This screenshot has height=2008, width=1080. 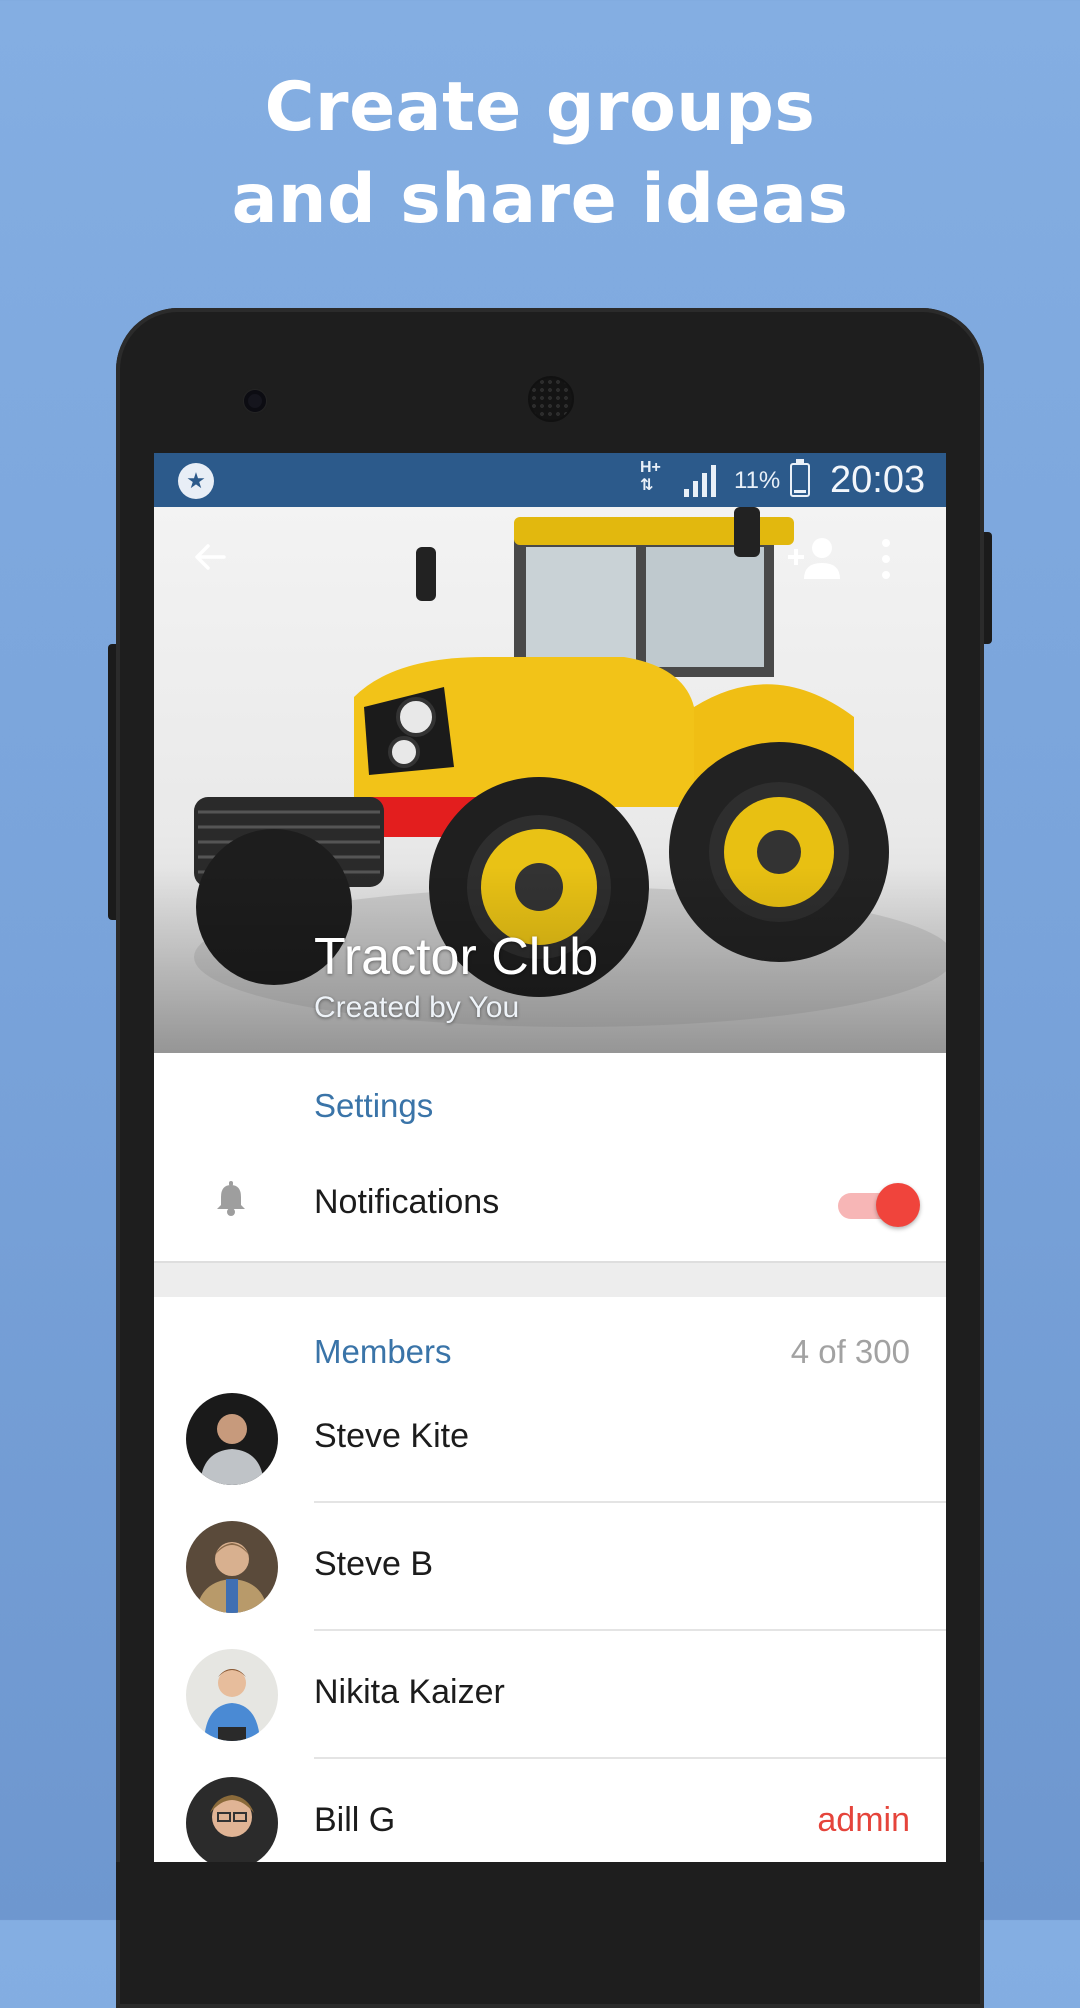 What do you see at coordinates (550, 1695) in the screenshot?
I see `member-row: Nikita Kaizer` at bounding box center [550, 1695].